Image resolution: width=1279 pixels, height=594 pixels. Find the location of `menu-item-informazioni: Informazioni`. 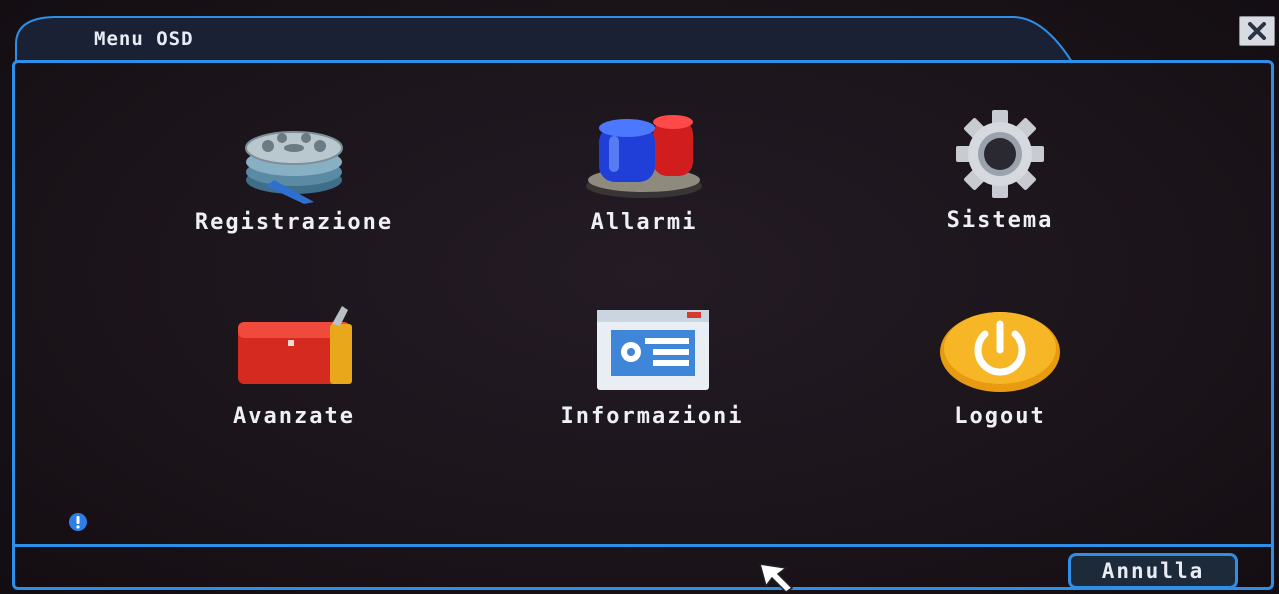

menu-item-informazioni: Informazioni is located at coordinates (652, 374).